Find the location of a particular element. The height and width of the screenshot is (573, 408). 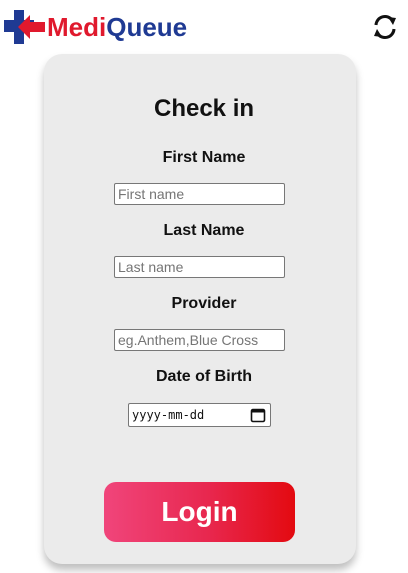

date-of-birth-label: Date of Birth is located at coordinates (204, 376).